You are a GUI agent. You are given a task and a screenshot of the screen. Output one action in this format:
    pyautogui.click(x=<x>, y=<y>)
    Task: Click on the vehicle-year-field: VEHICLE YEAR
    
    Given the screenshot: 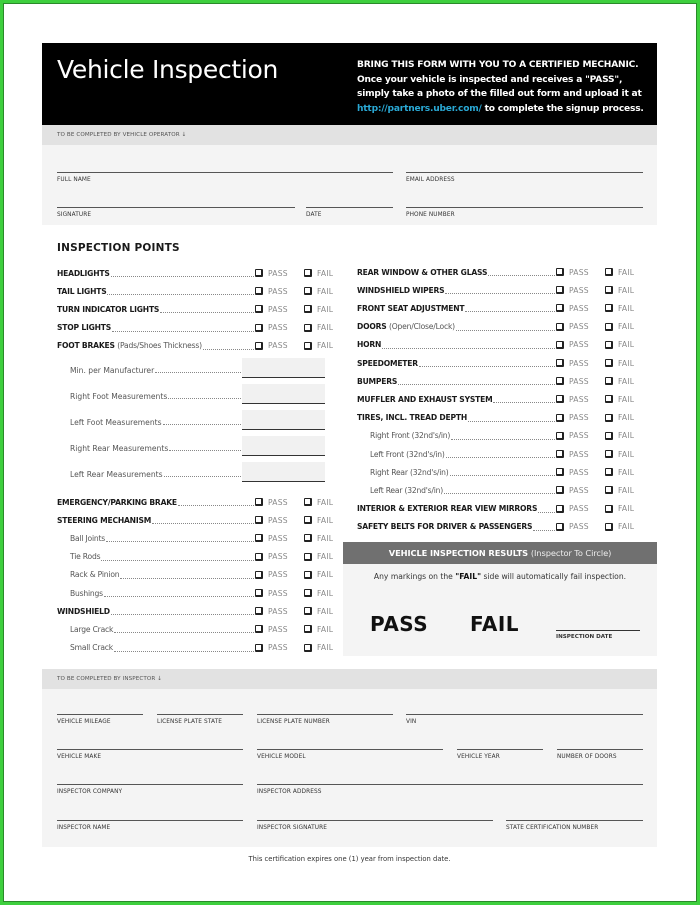 What is the action you would take?
    pyautogui.click(x=500, y=754)
    